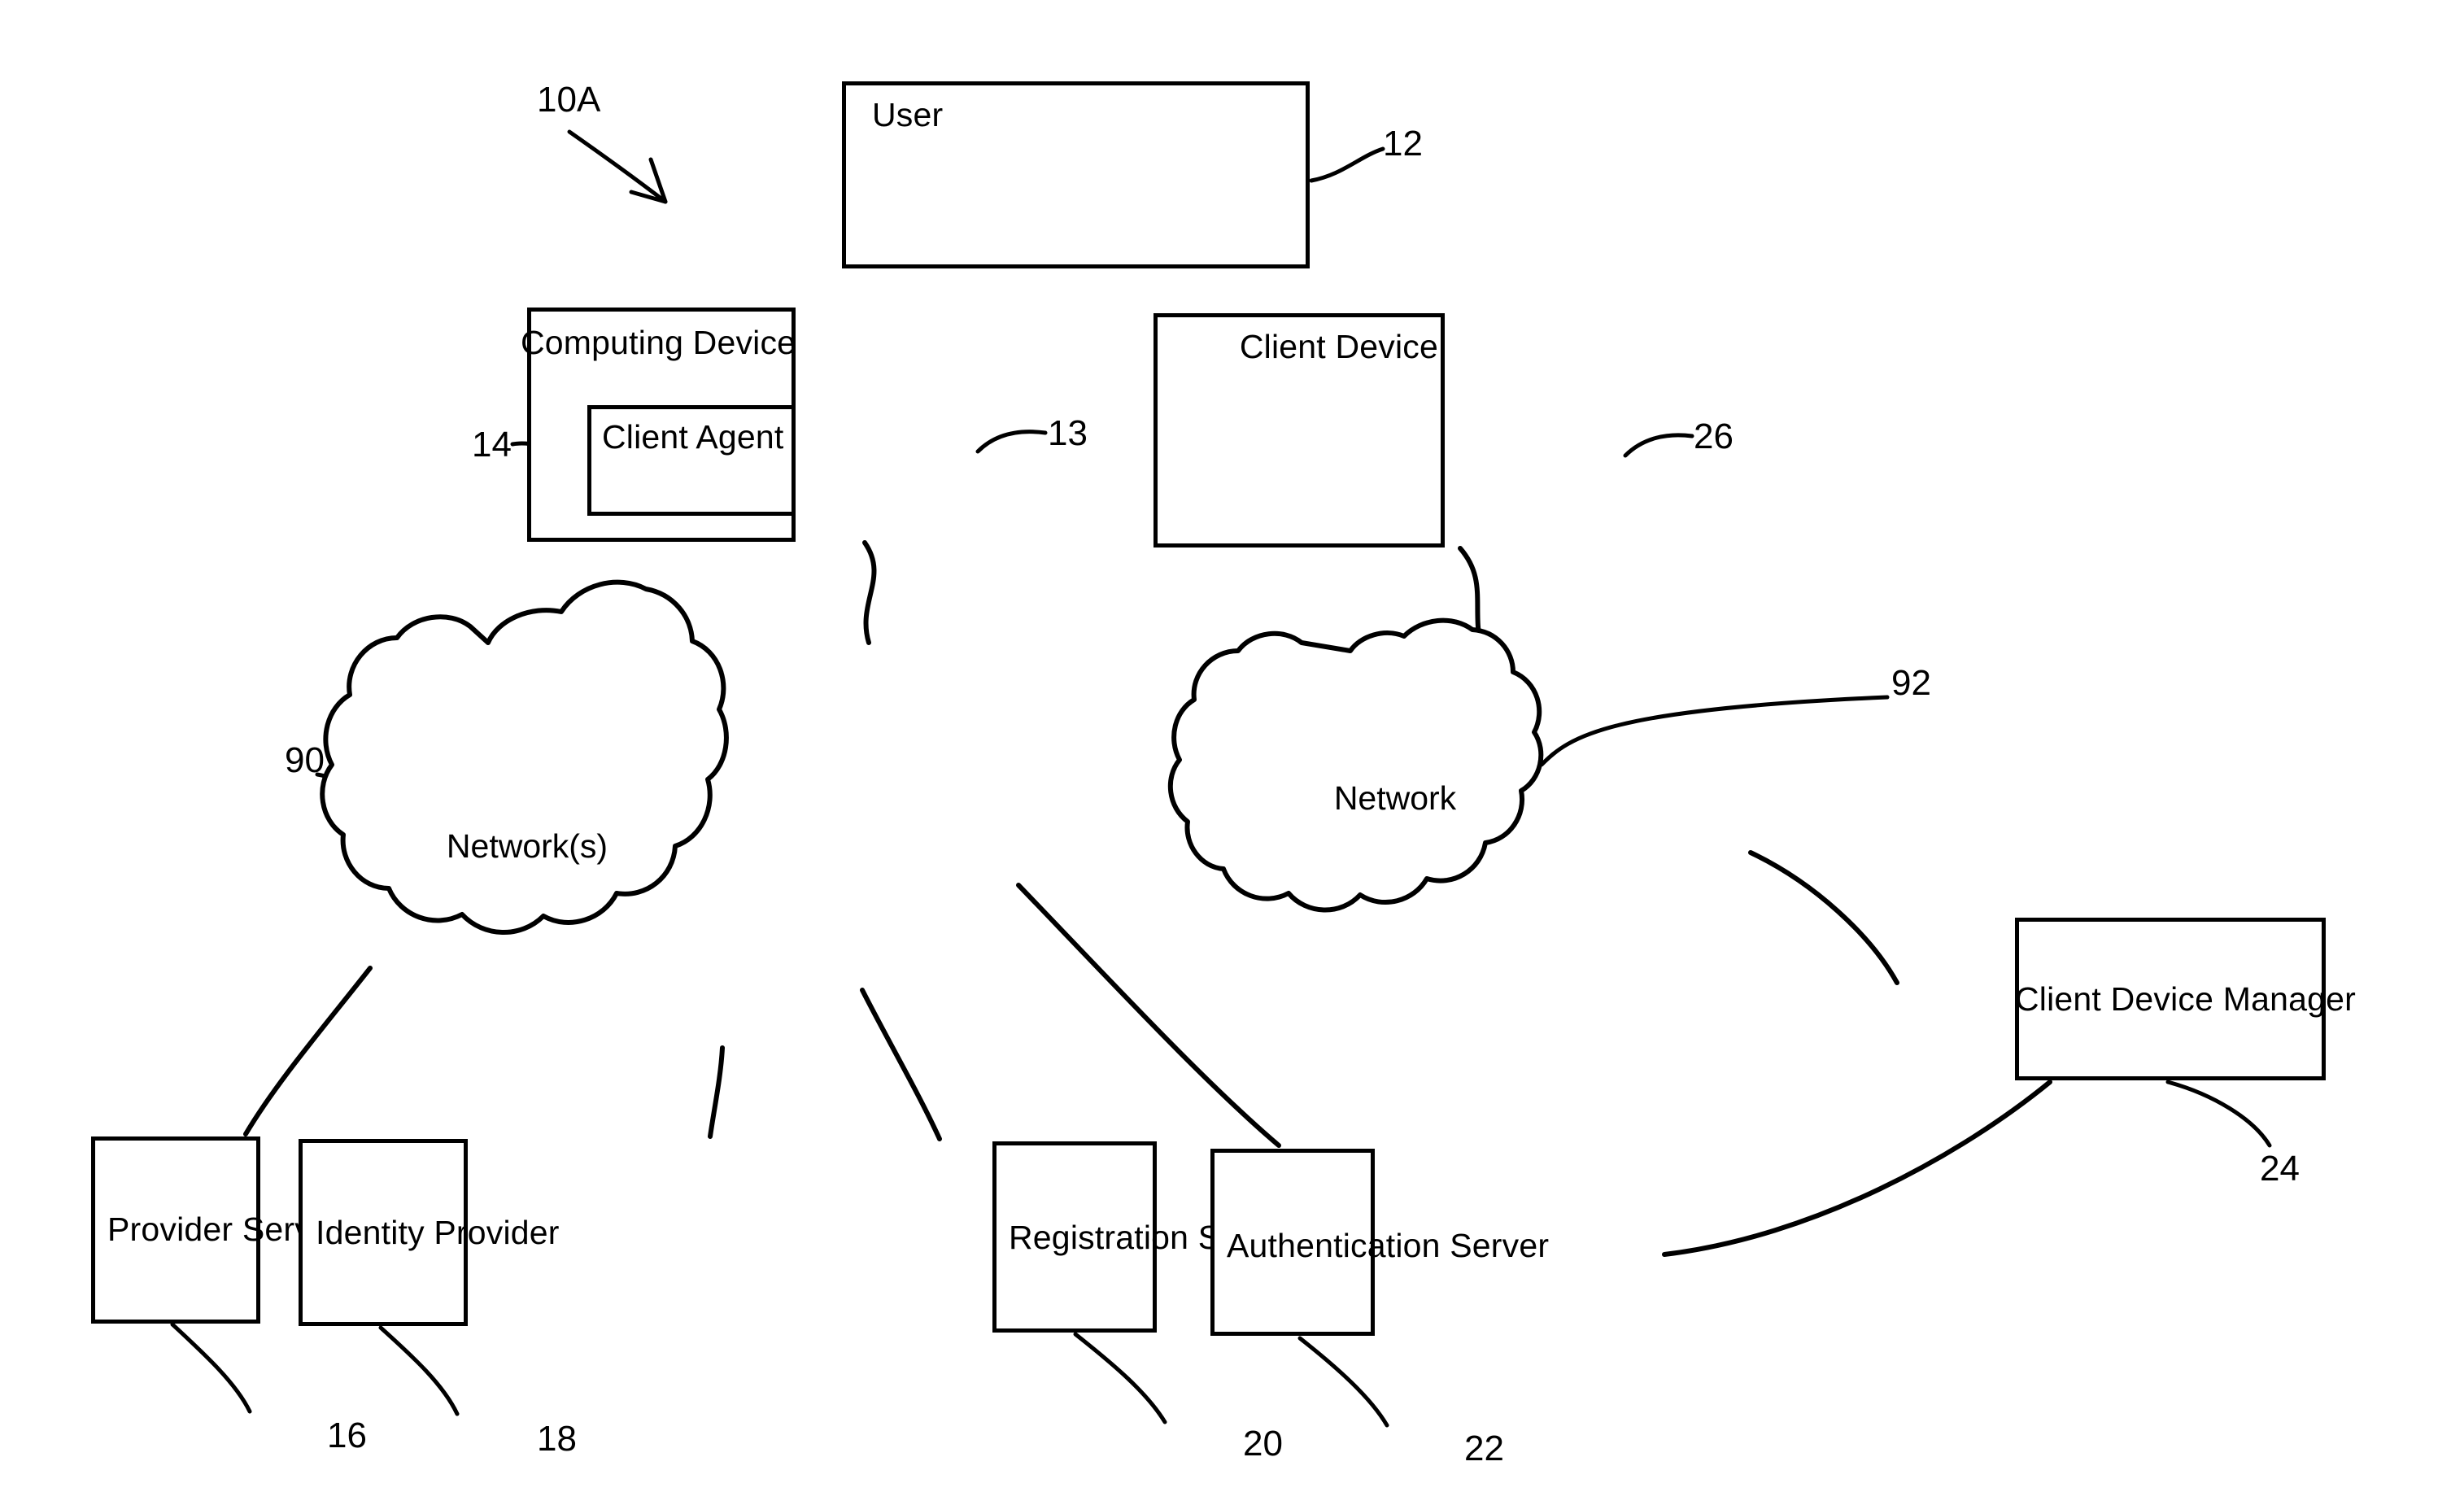 The width and height of the screenshot is (2464, 1492). Describe the element at coordinates (2280, 1169) in the screenshot. I see `ref-24: 24` at that location.